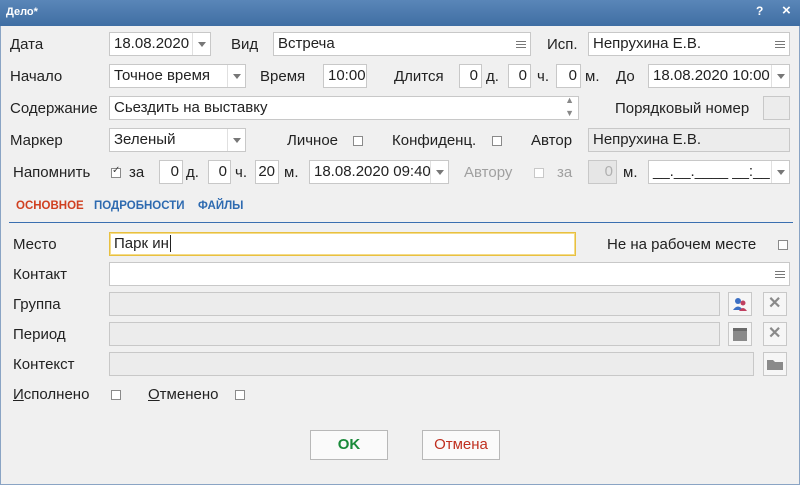  I want to click on tab-details: ПОДРОБНОСТИ, so click(139, 206).